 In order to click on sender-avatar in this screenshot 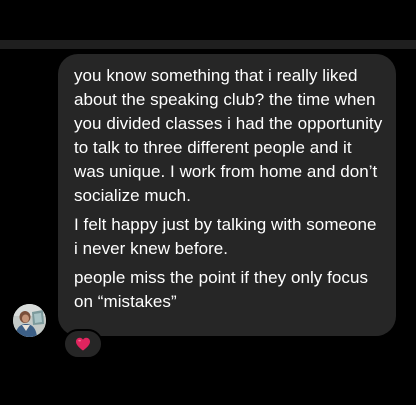, I will do `click(29, 320)`.